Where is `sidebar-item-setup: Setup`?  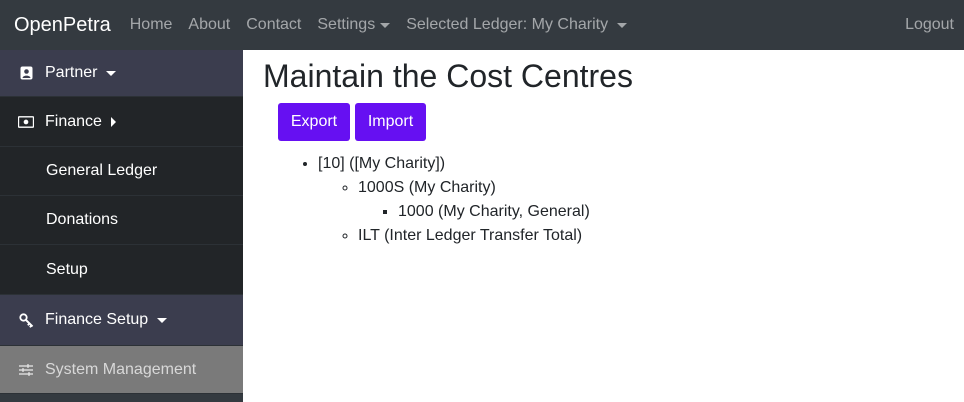 sidebar-item-setup: Setup is located at coordinates (121, 270).